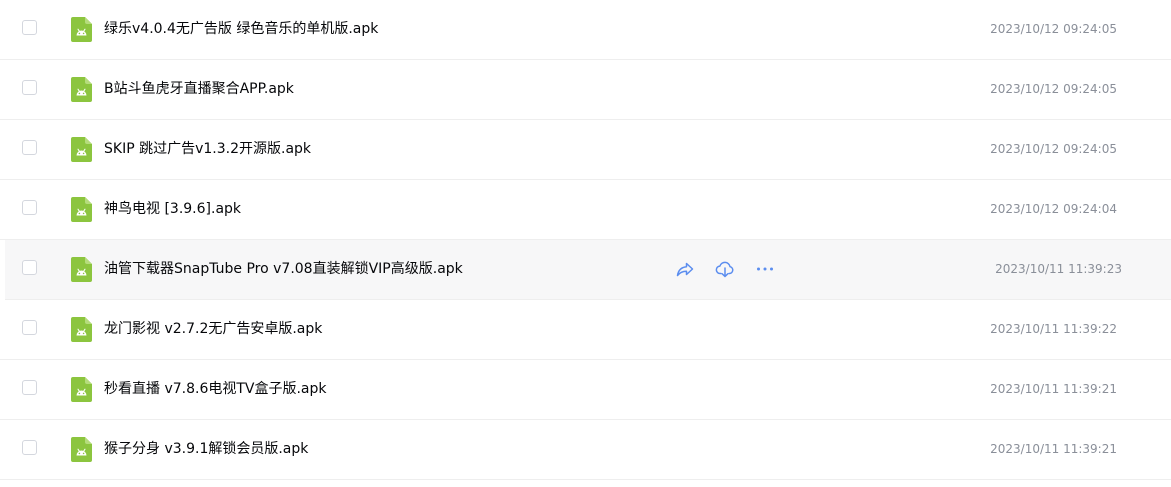 This screenshot has width=1171, height=487. I want to click on modified-date: 2023/10/11 11:39:22, so click(1053, 329).